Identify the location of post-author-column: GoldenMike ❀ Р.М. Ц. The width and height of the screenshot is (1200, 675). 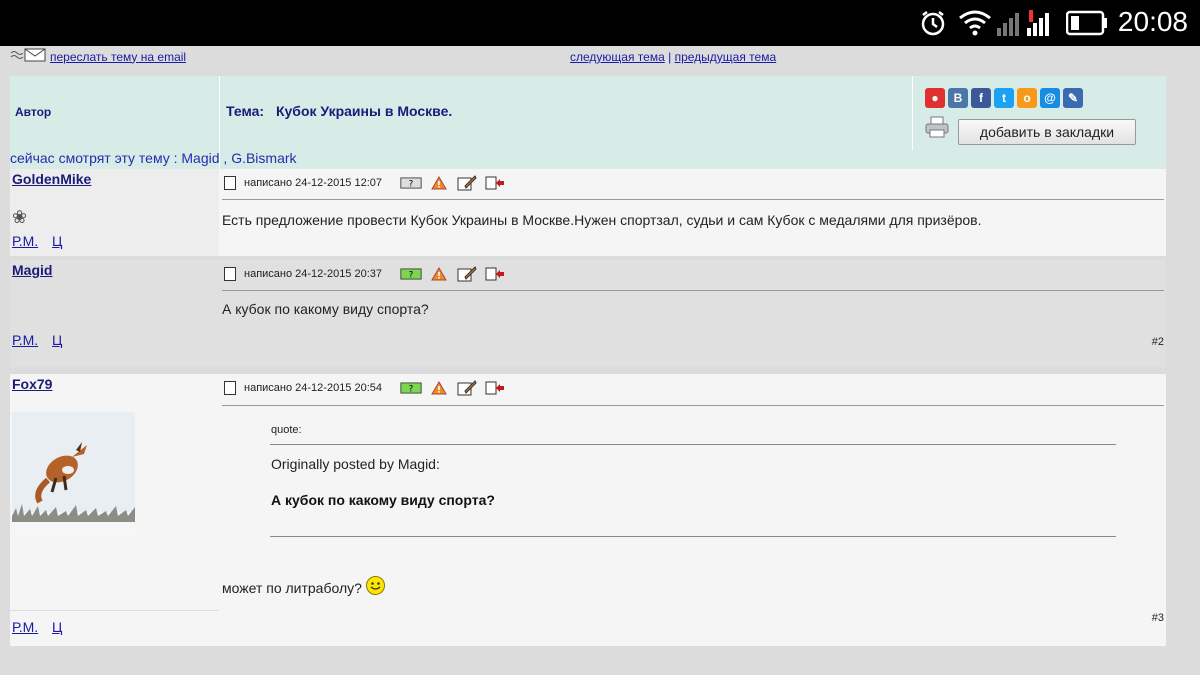
(114, 212).